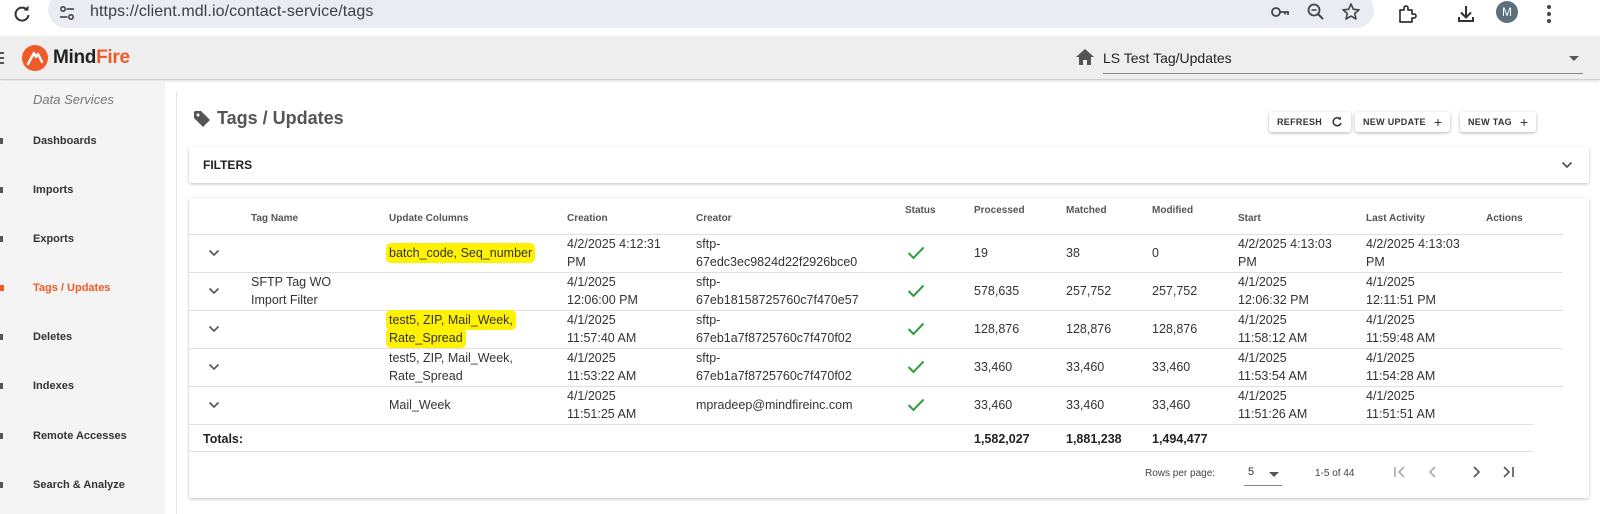  What do you see at coordinates (1395, 218) in the screenshot?
I see `header-last-activity: Last Activity` at bounding box center [1395, 218].